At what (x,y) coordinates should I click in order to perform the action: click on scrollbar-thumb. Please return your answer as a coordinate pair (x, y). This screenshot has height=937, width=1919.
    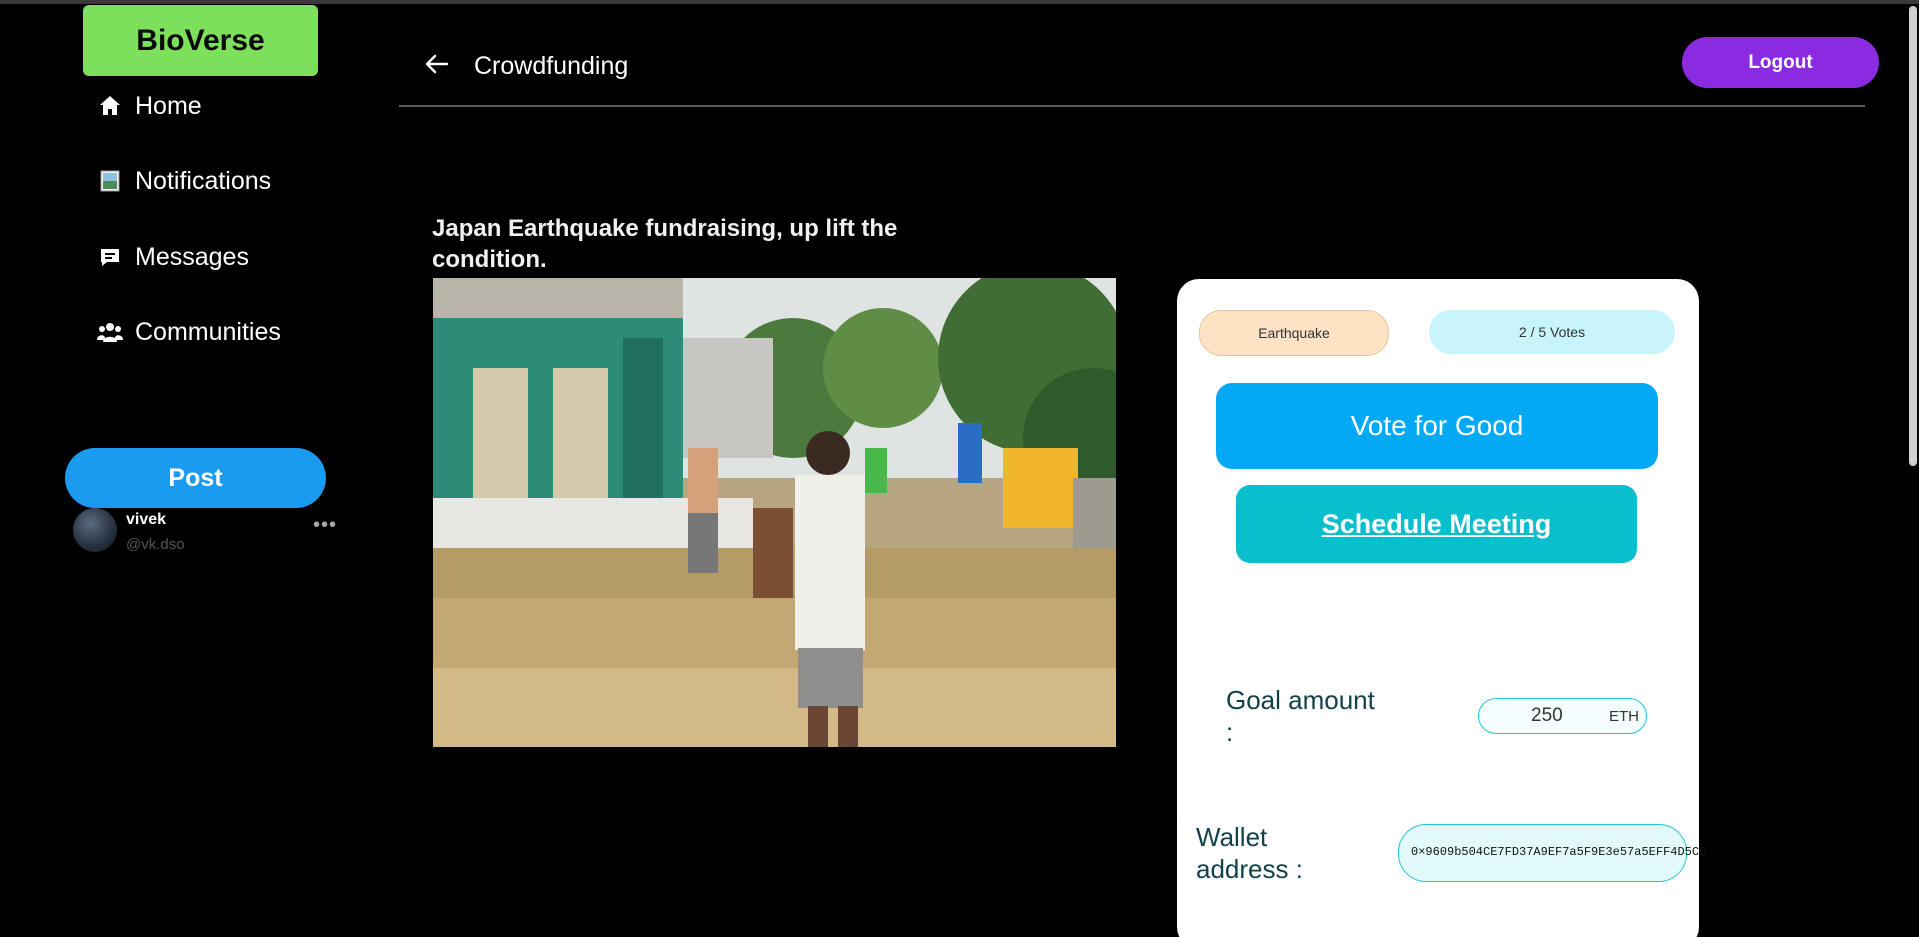
    Looking at the image, I should click on (1913, 236).